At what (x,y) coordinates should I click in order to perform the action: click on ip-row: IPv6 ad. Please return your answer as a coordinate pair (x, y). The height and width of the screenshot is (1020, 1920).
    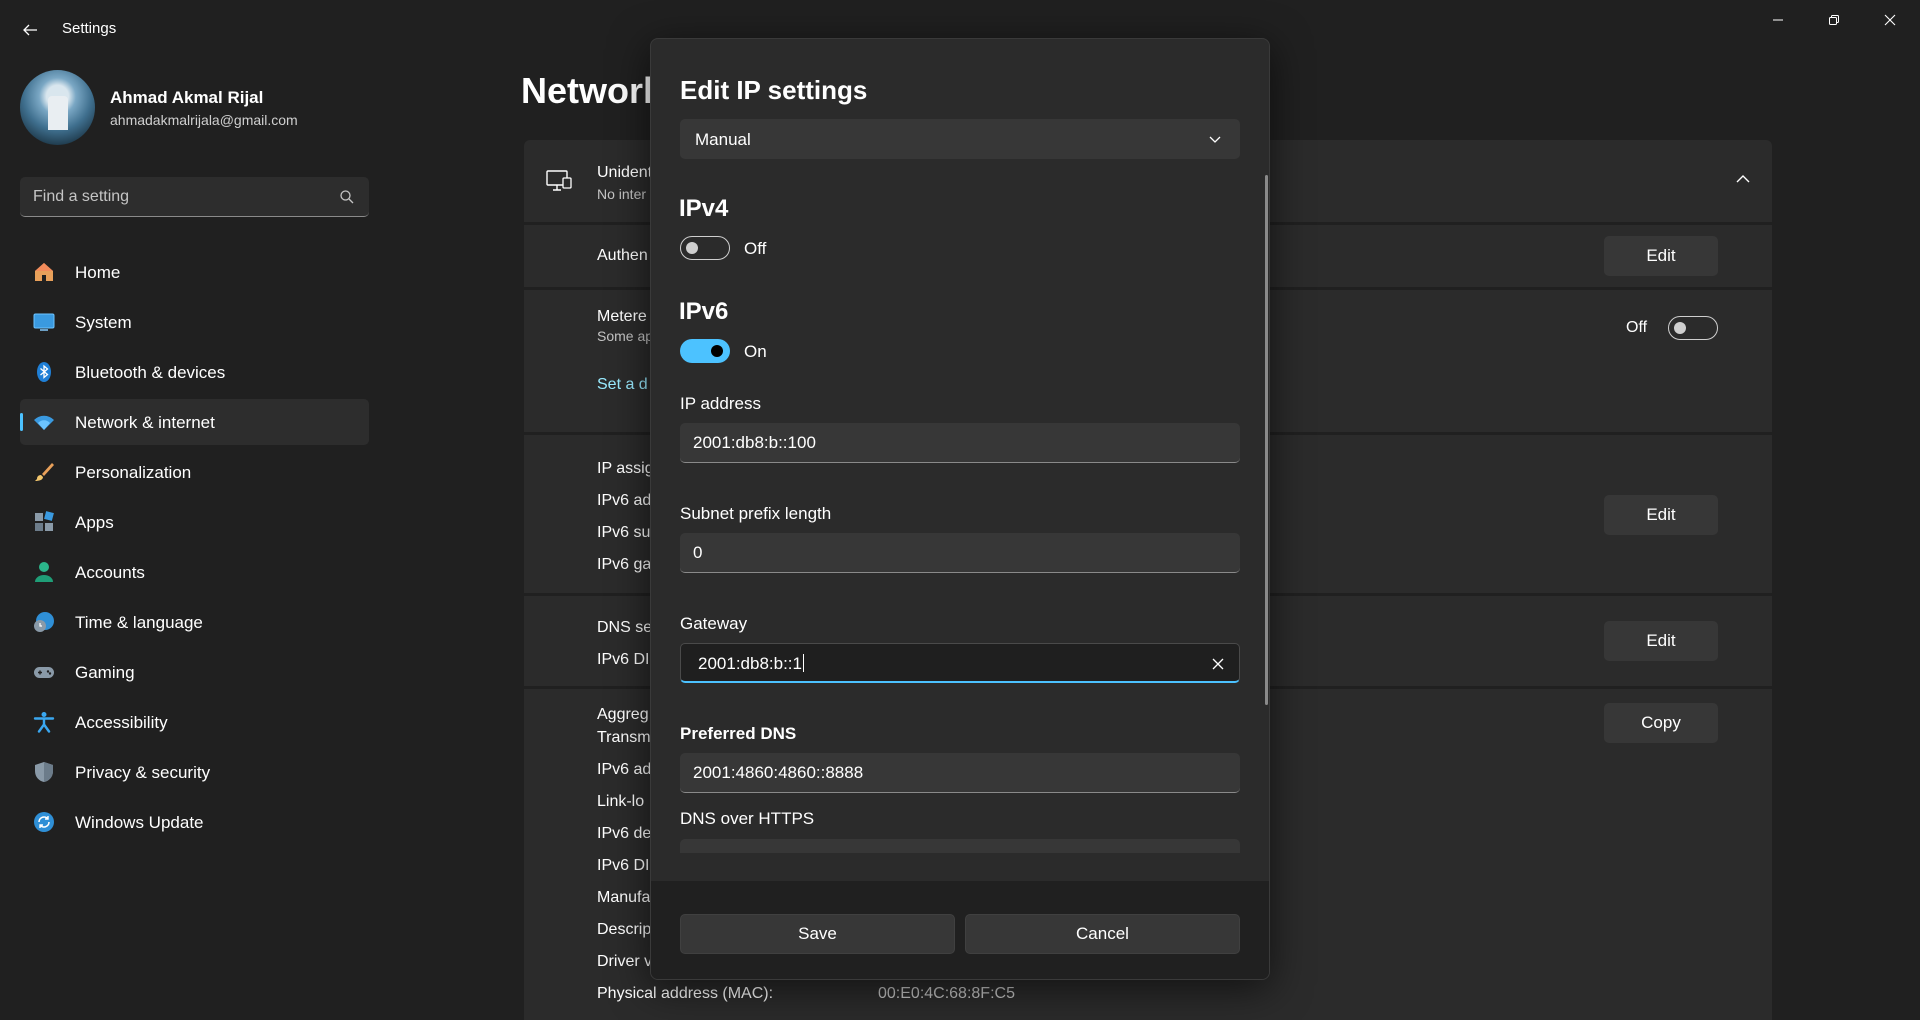
    Looking at the image, I should click on (624, 500).